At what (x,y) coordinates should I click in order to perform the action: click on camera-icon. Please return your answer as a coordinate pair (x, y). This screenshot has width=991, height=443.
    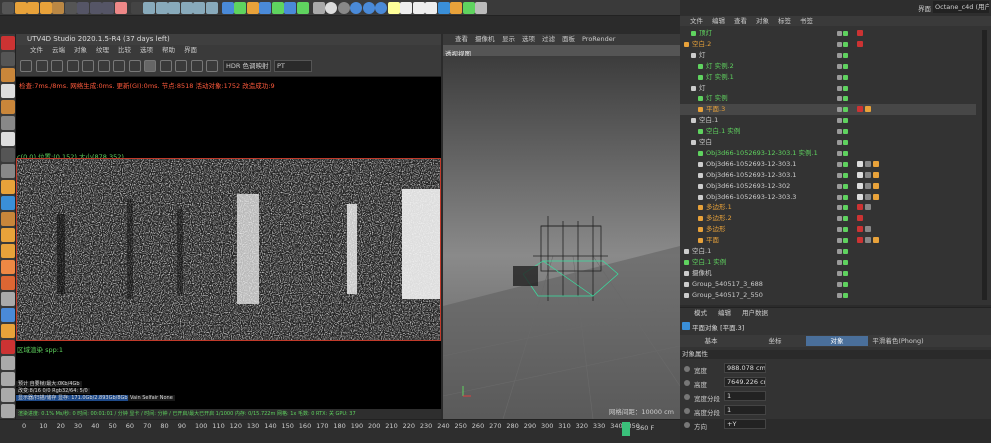
    Looking at the image, I should click on (290, 8).